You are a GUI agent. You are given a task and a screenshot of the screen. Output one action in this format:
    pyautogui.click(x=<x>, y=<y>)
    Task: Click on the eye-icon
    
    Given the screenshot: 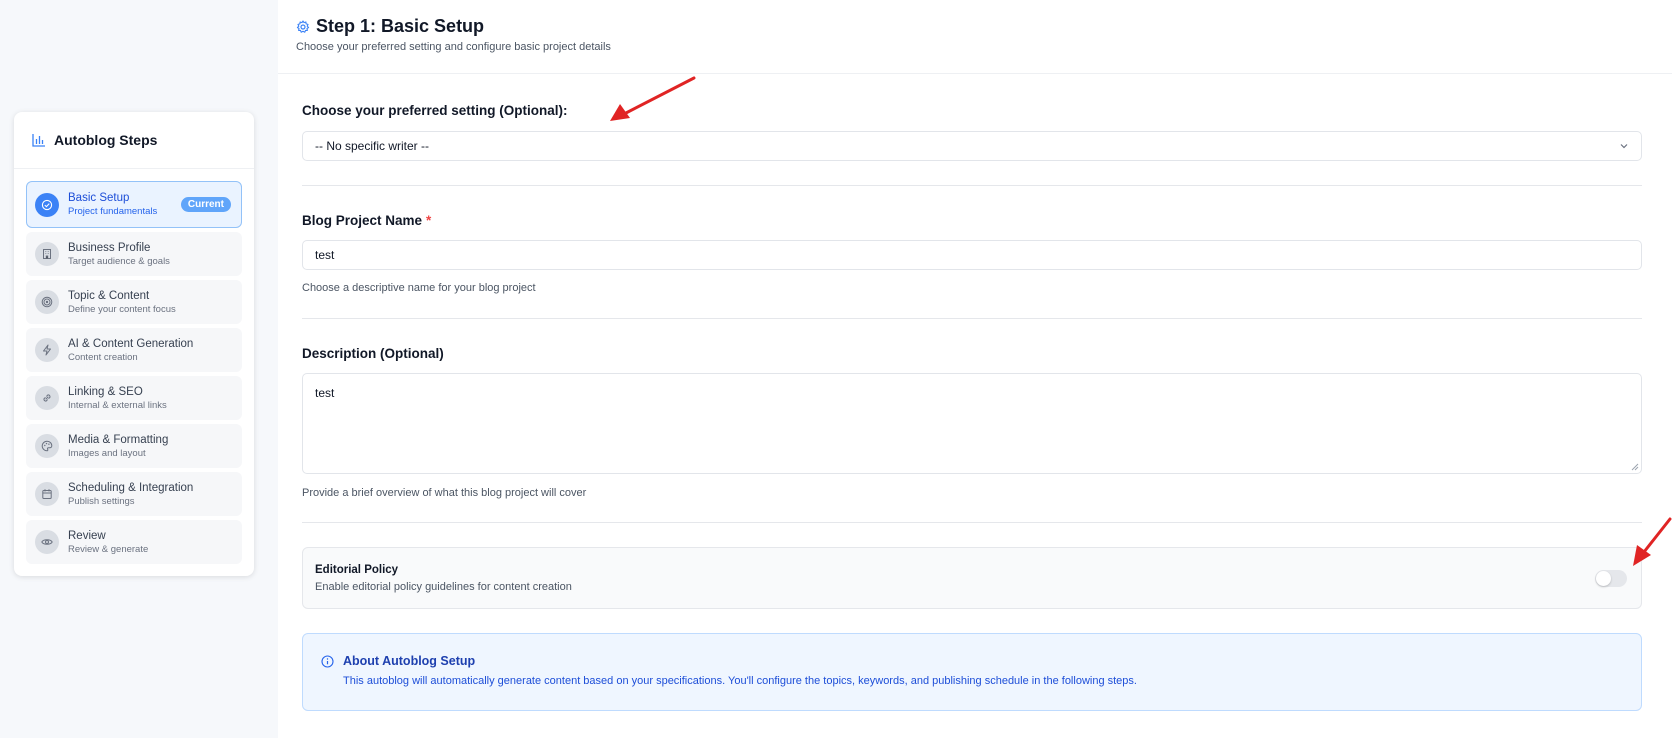 What is the action you would take?
    pyautogui.click(x=47, y=542)
    